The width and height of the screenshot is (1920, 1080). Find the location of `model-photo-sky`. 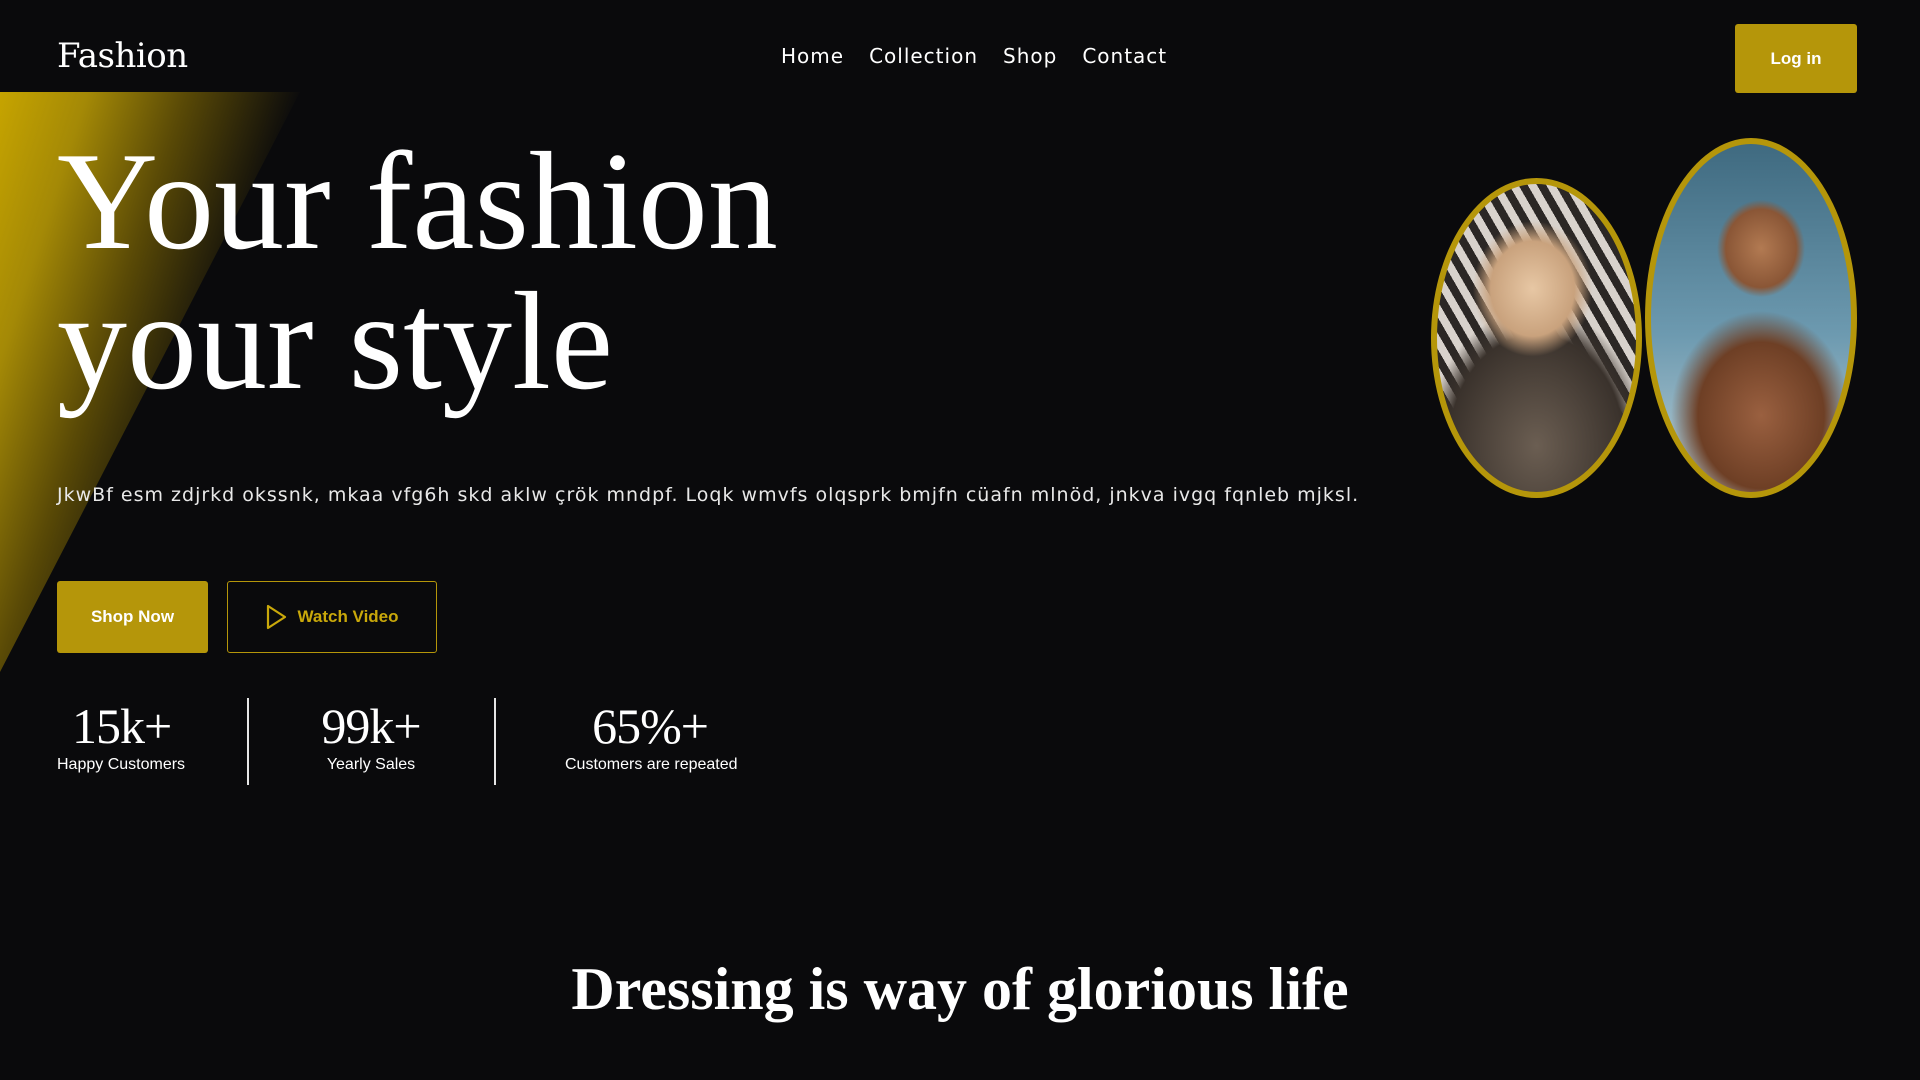

model-photo-sky is located at coordinates (1751, 318).